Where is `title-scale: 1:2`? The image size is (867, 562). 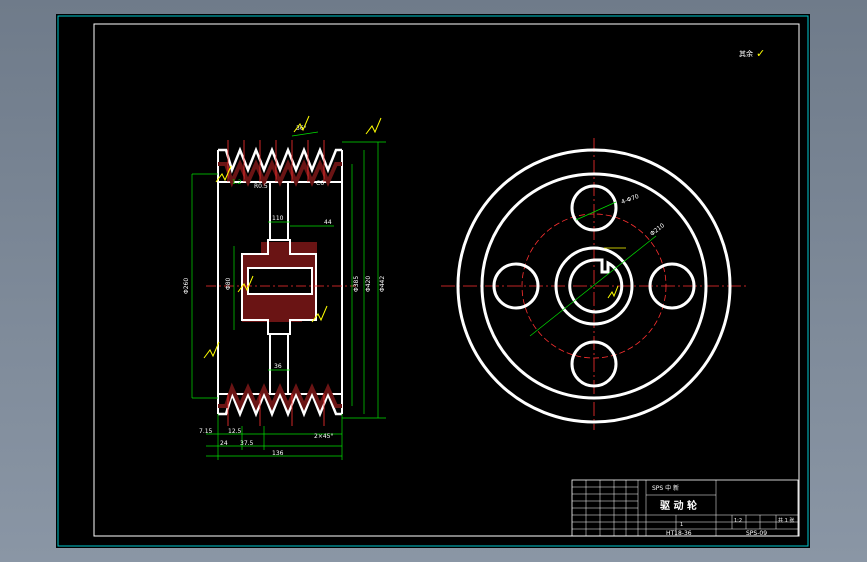
title-scale: 1:2 is located at coordinates (738, 521).